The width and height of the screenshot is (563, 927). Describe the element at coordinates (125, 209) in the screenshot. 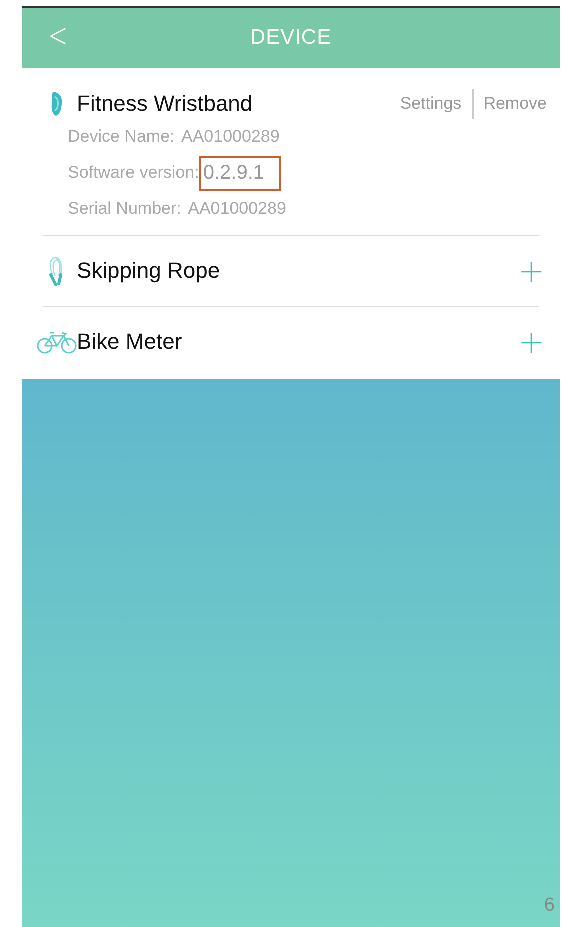

I see `detail-label: Serial Number:` at that location.